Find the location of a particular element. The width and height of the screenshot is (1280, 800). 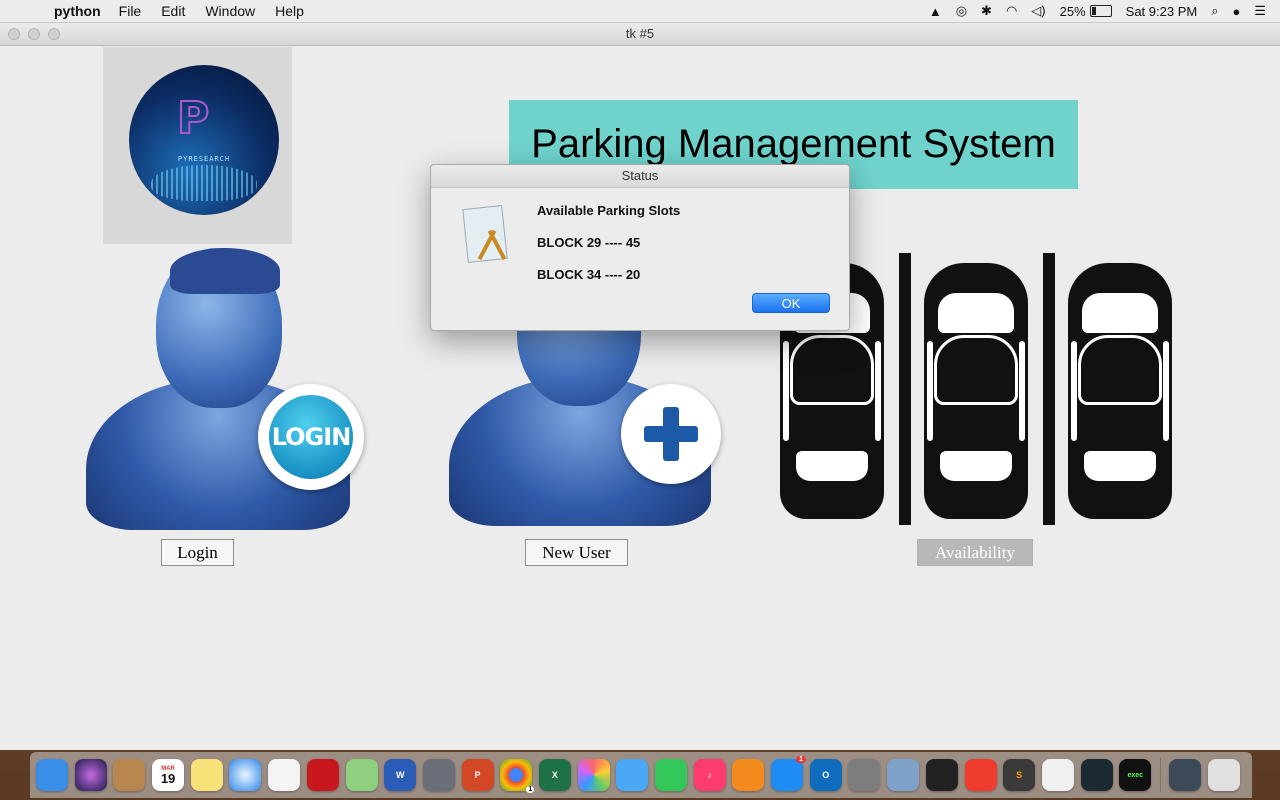

battery-percent: 25% is located at coordinates (1072, 11).